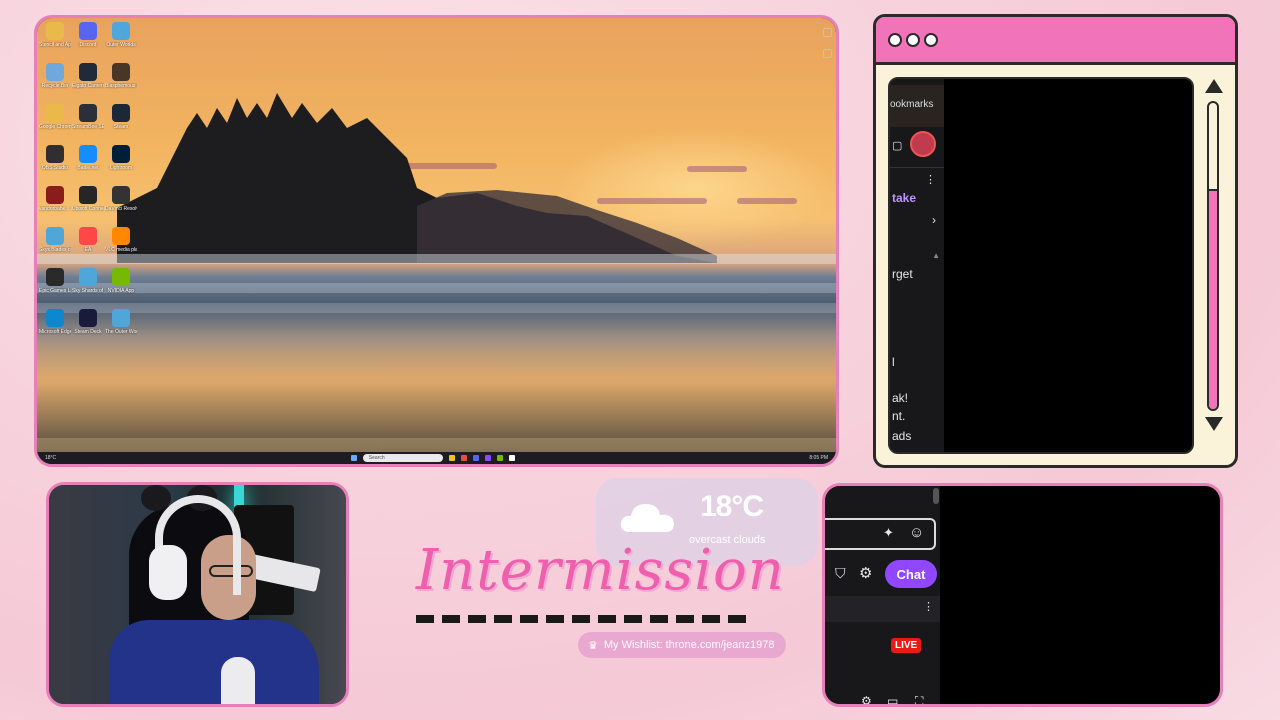  Describe the element at coordinates (436, 378) in the screenshot. I see `sand-reflection` at that location.